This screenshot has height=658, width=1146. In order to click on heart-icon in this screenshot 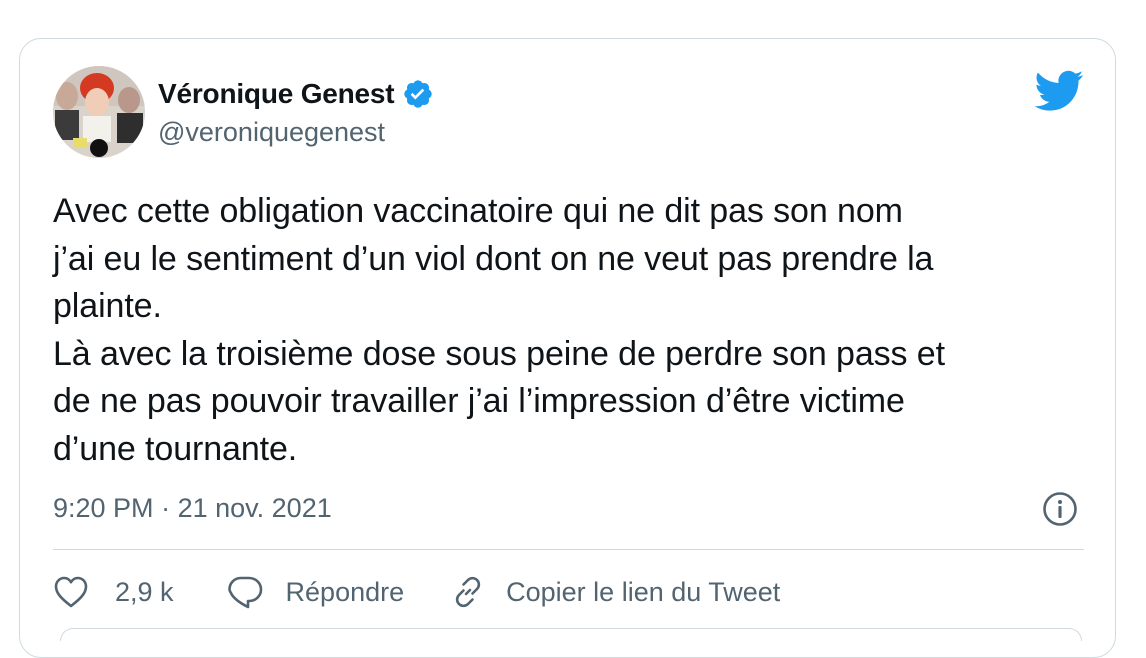, I will do `click(71, 592)`.